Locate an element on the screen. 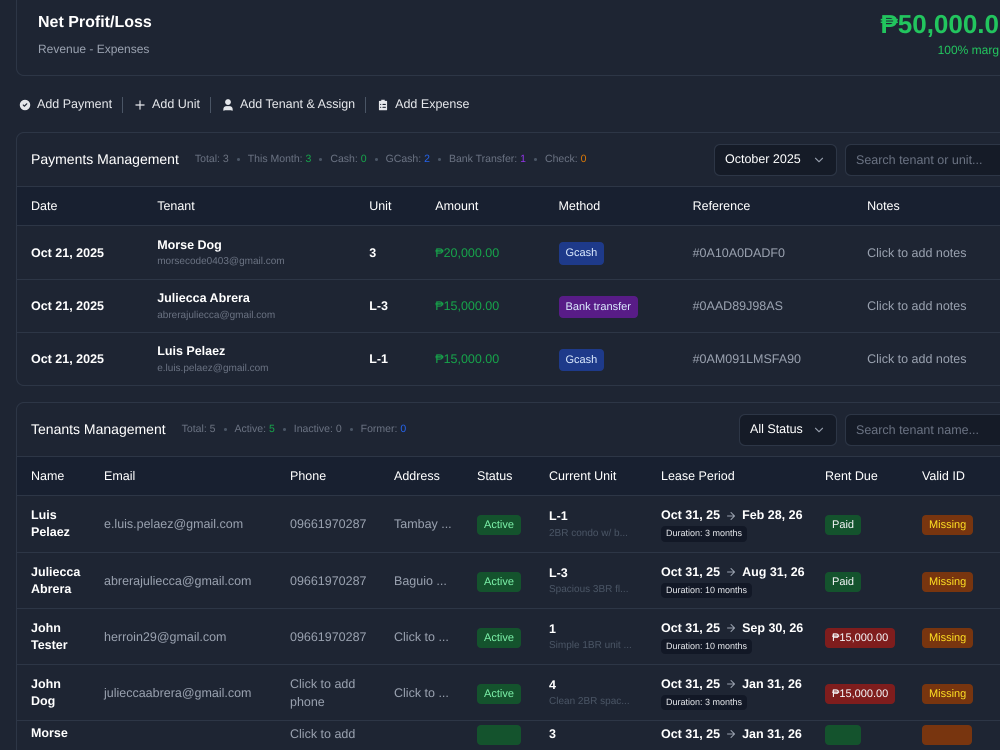 This screenshot has width=1000, height=750. unit-cell: L-1 is located at coordinates (378, 359).